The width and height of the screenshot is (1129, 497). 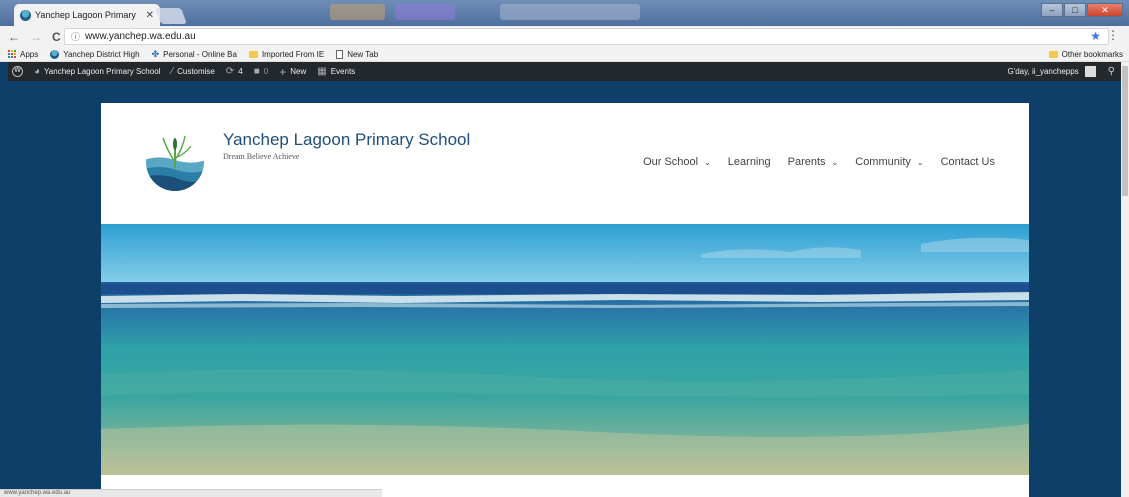 What do you see at coordinates (75, 36) in the screenshot?
I see `info-icon: ⓘ` at bounding box center [75, 36].